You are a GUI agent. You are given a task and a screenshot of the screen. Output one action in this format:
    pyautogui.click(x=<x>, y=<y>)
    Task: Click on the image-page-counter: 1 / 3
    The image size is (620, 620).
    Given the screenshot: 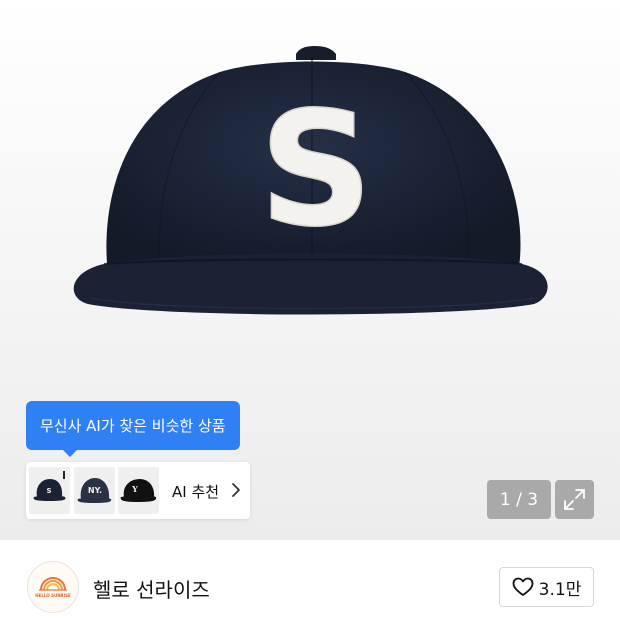 What is the action you would take?
    pyautogui.click(x=519, y=499)
    